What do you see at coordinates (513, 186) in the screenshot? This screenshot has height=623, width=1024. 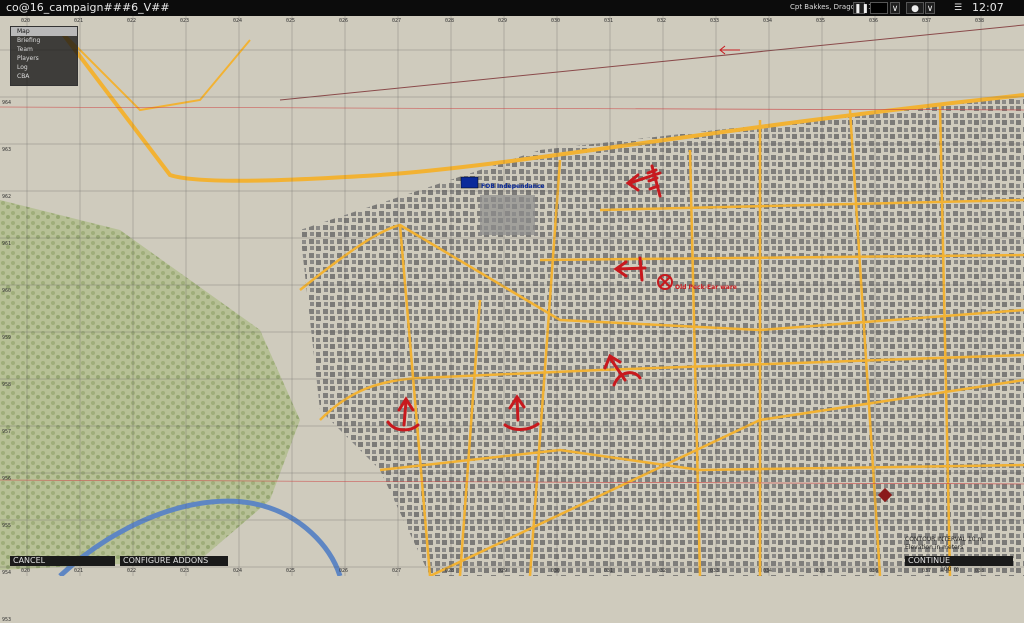 I see `fob-label: FOB Independance` at bounding box center [513, 186].